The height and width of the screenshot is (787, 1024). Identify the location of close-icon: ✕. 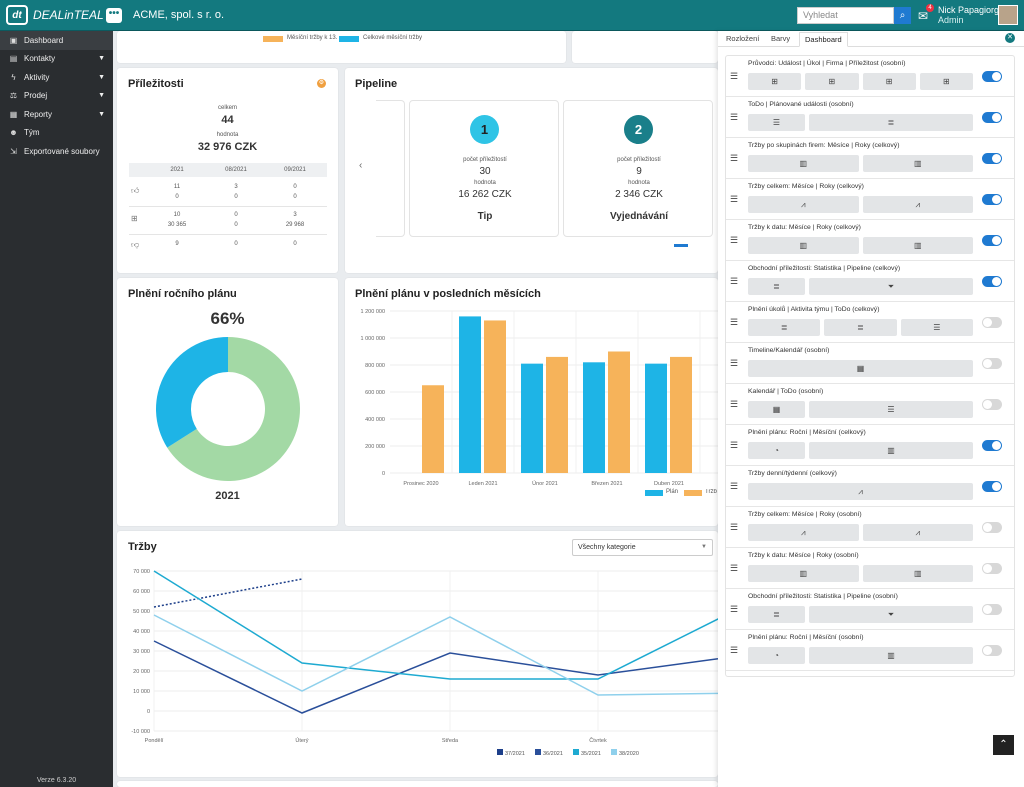
(1010, 38).